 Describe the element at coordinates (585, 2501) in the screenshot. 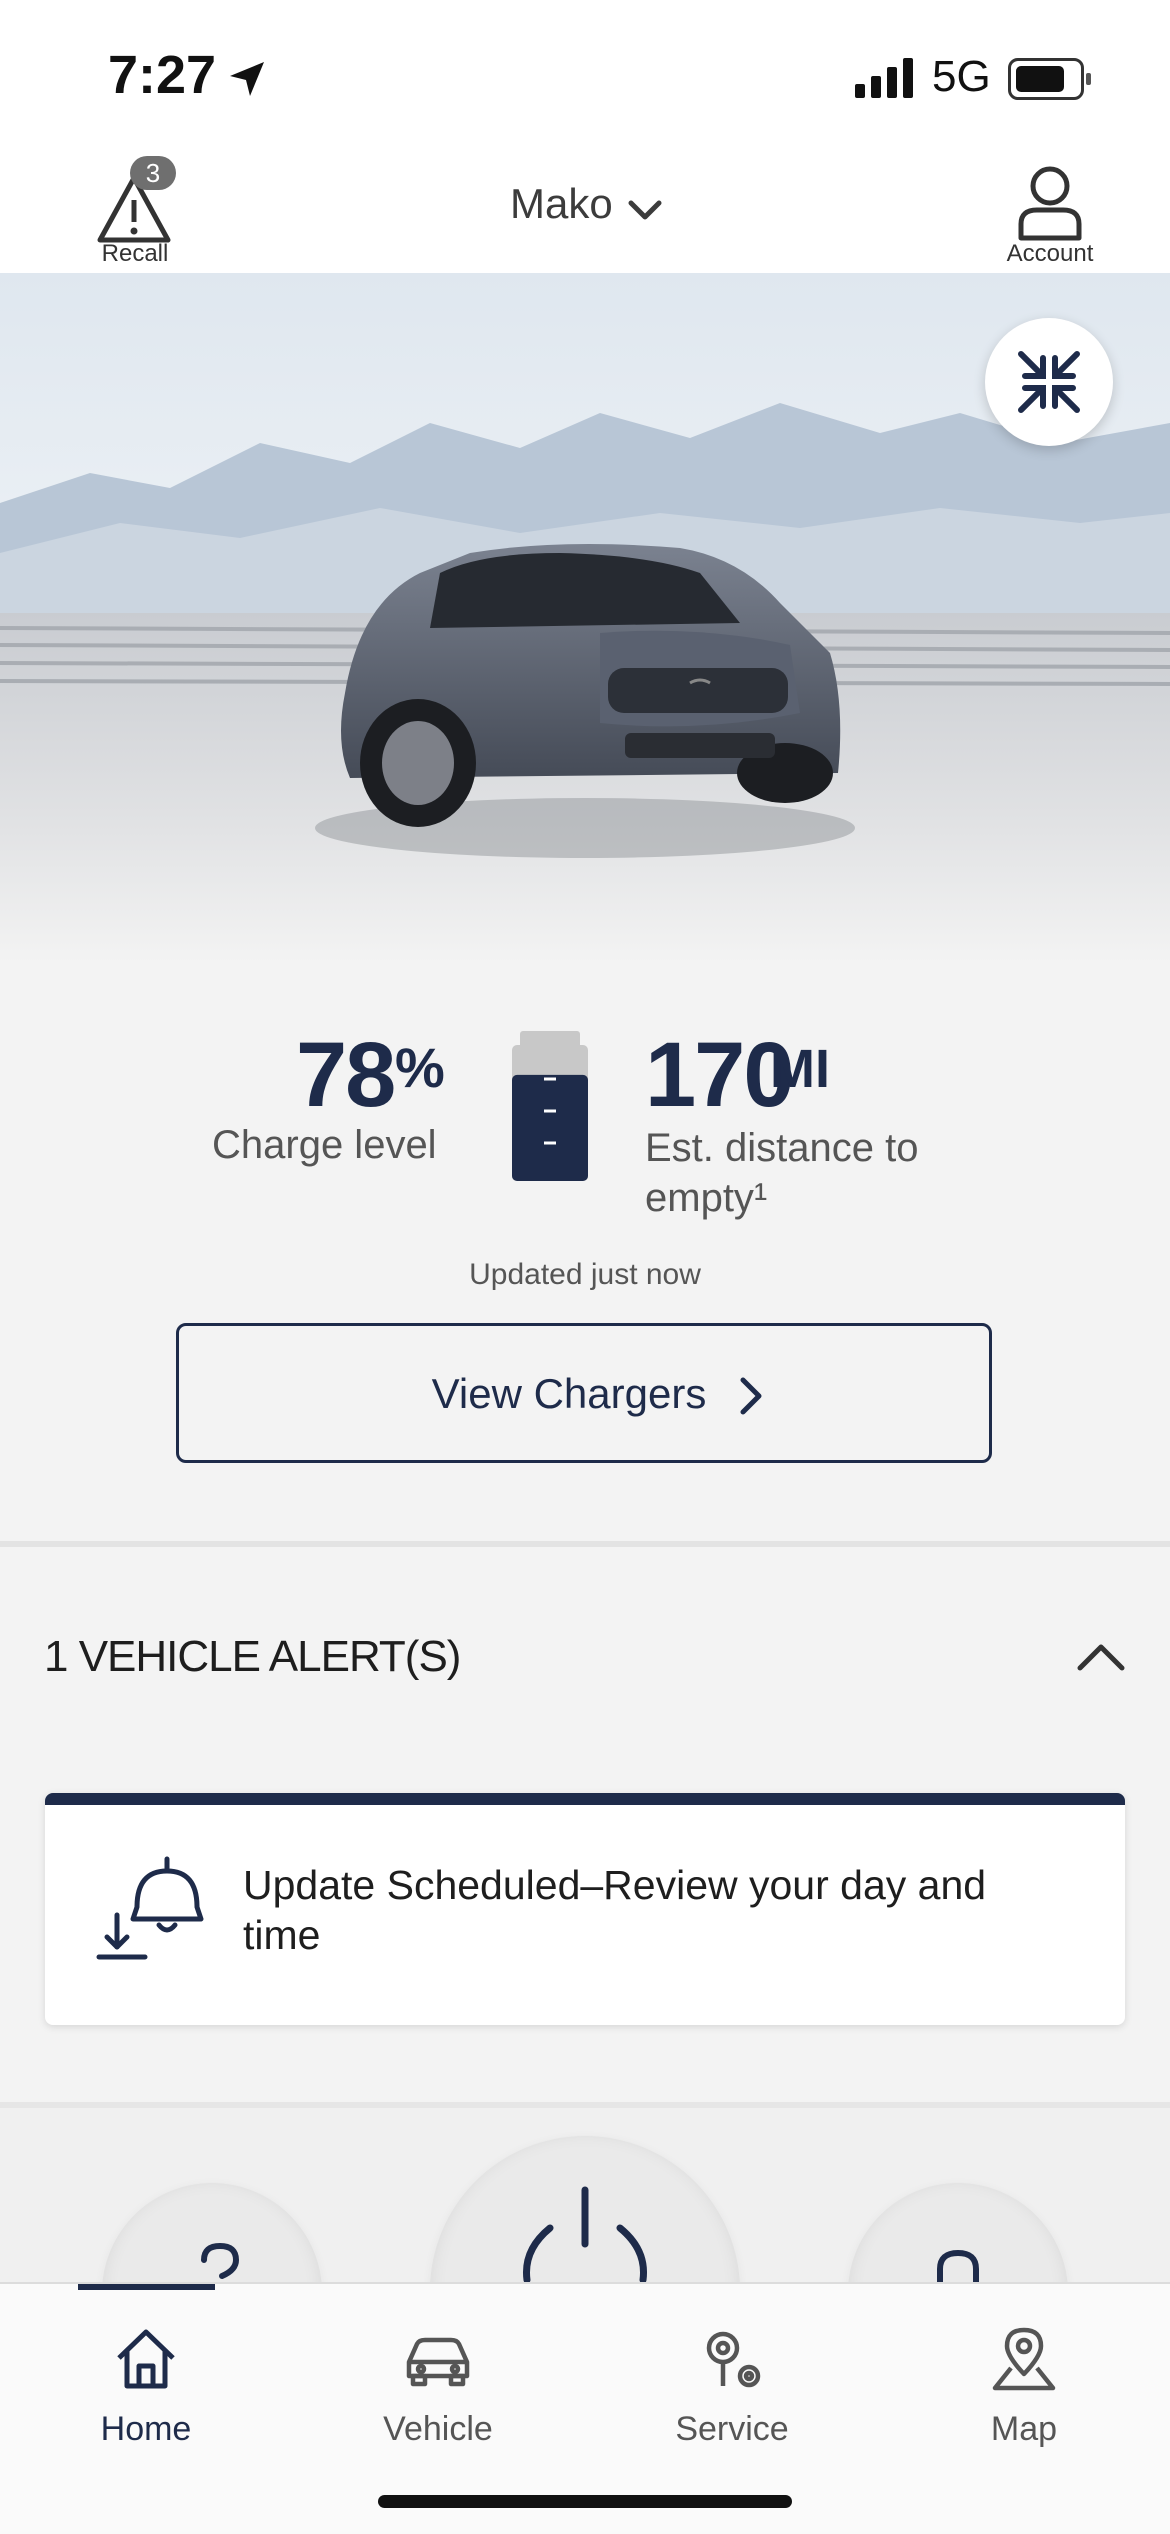

I see `home-indicator` at that location.